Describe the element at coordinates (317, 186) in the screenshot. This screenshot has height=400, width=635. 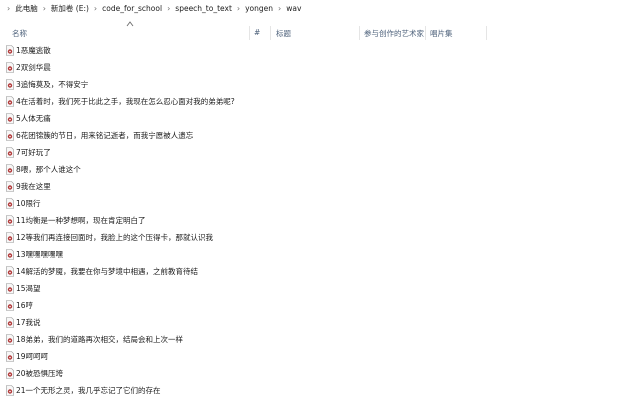
I see `file-row: 9我在这里` at that location.